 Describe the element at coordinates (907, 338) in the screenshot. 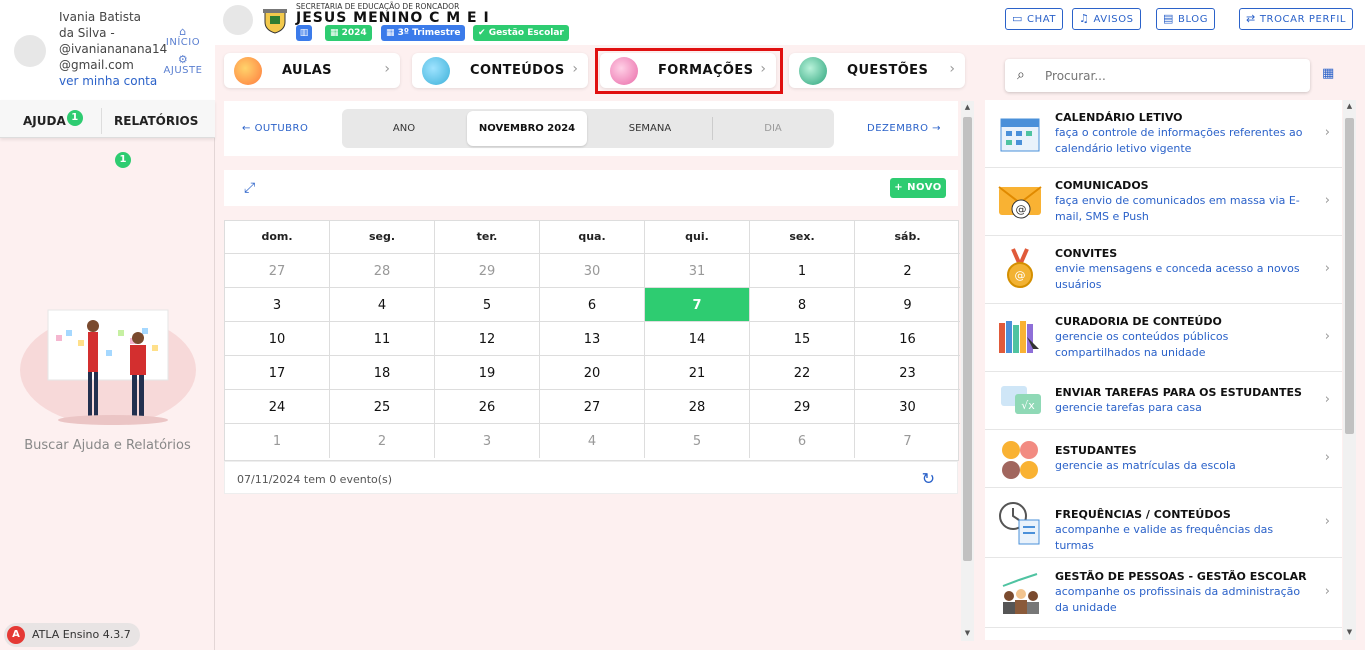

I see `calendar-day: 16` at that location.